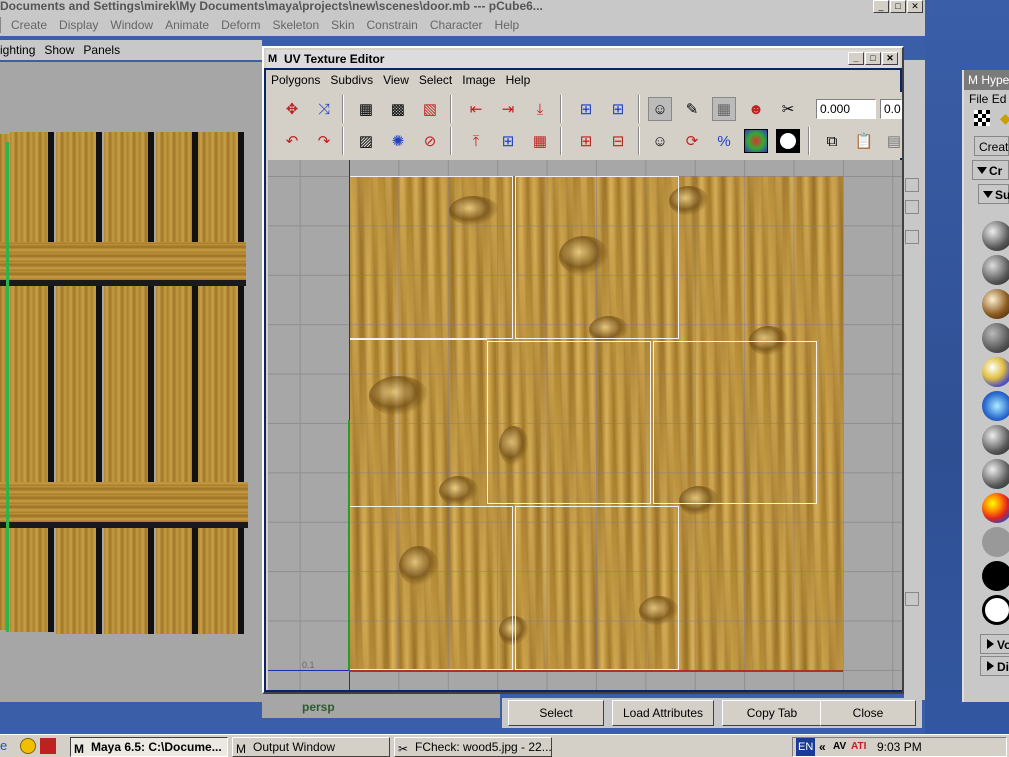  What do you see at coordinates (476, 141) in the screenshot?
I see `align-top-icon: ⤒` at bounding box center [476, 141].